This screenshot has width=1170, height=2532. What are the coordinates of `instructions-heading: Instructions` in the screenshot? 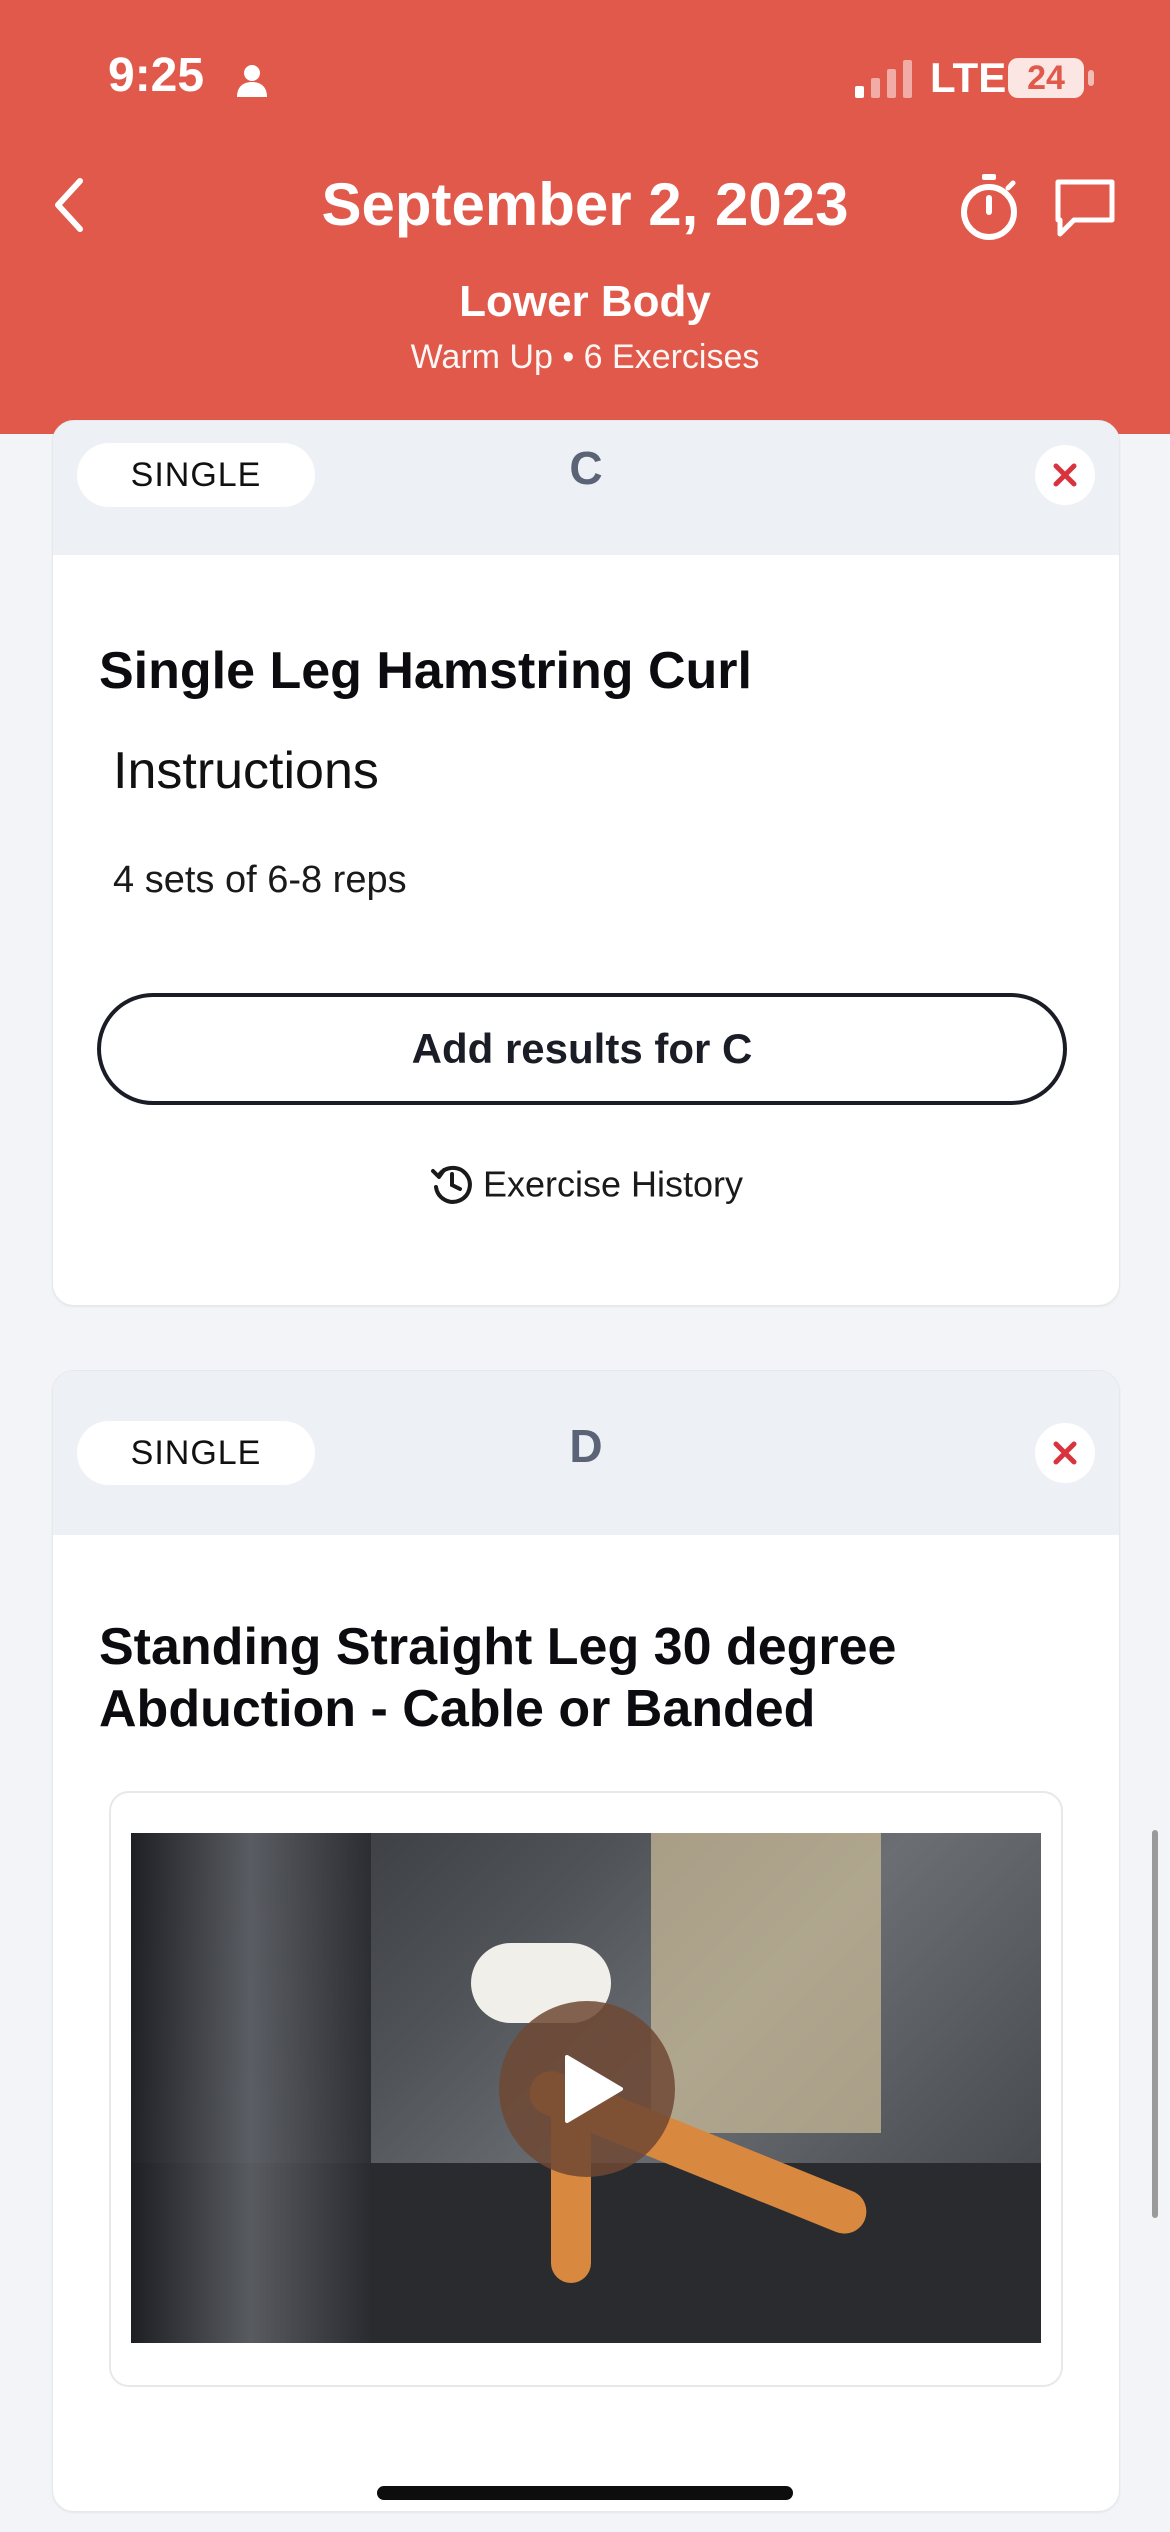 It's located at (246, 771).